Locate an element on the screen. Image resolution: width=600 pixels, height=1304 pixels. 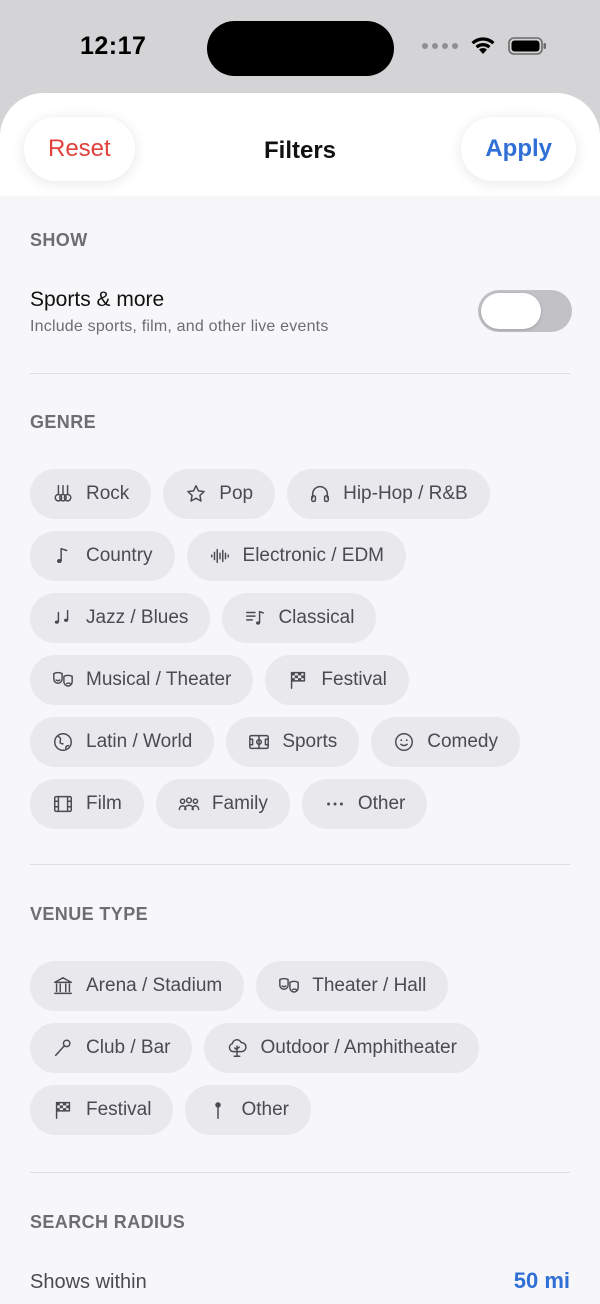
chip-label: Rock is located at coordinates (108, 493).